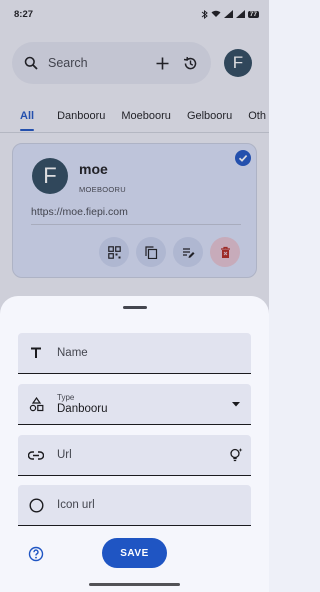 This screenshot has height=592, width=320. I want to click on url-placeholder: Url, so click(64, 455).